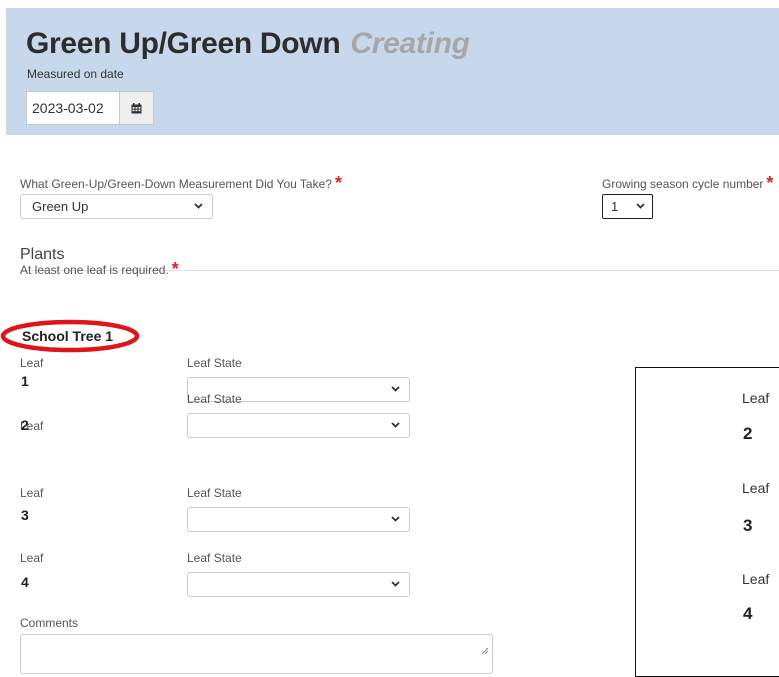 This screenshot has height=677, width=779. I want to click on status-text: Creating, so click(410, 43).